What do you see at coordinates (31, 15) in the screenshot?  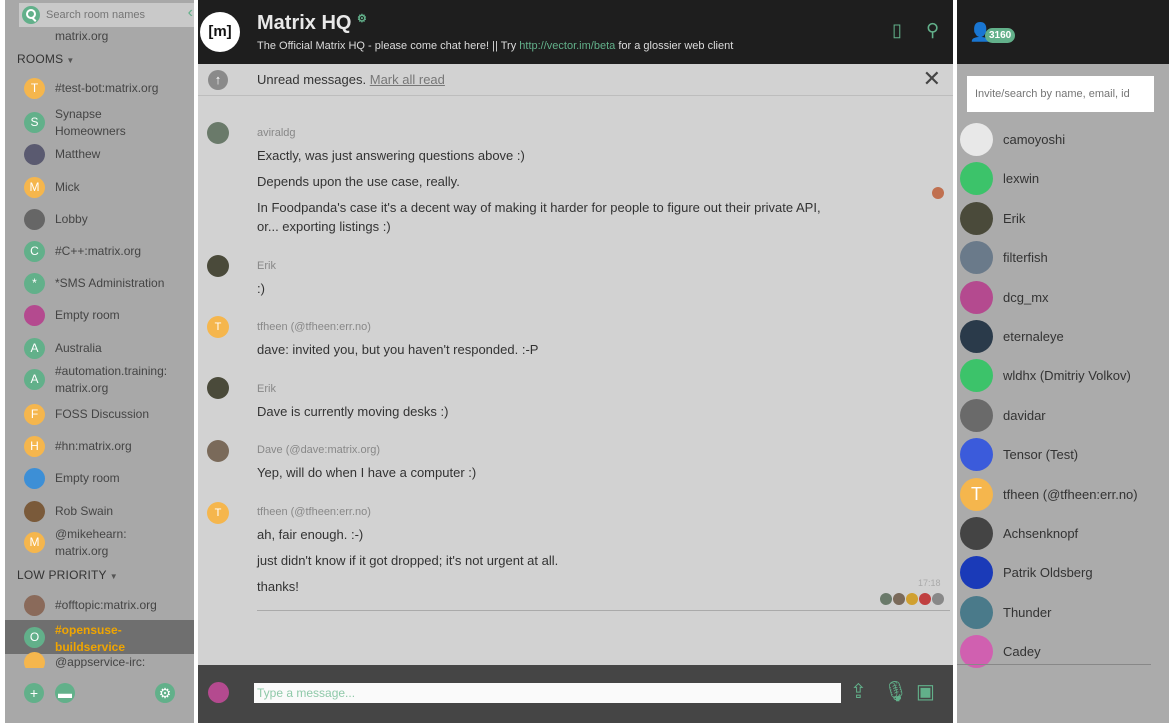 I see `search-icon` at bounding box center [31, 15].